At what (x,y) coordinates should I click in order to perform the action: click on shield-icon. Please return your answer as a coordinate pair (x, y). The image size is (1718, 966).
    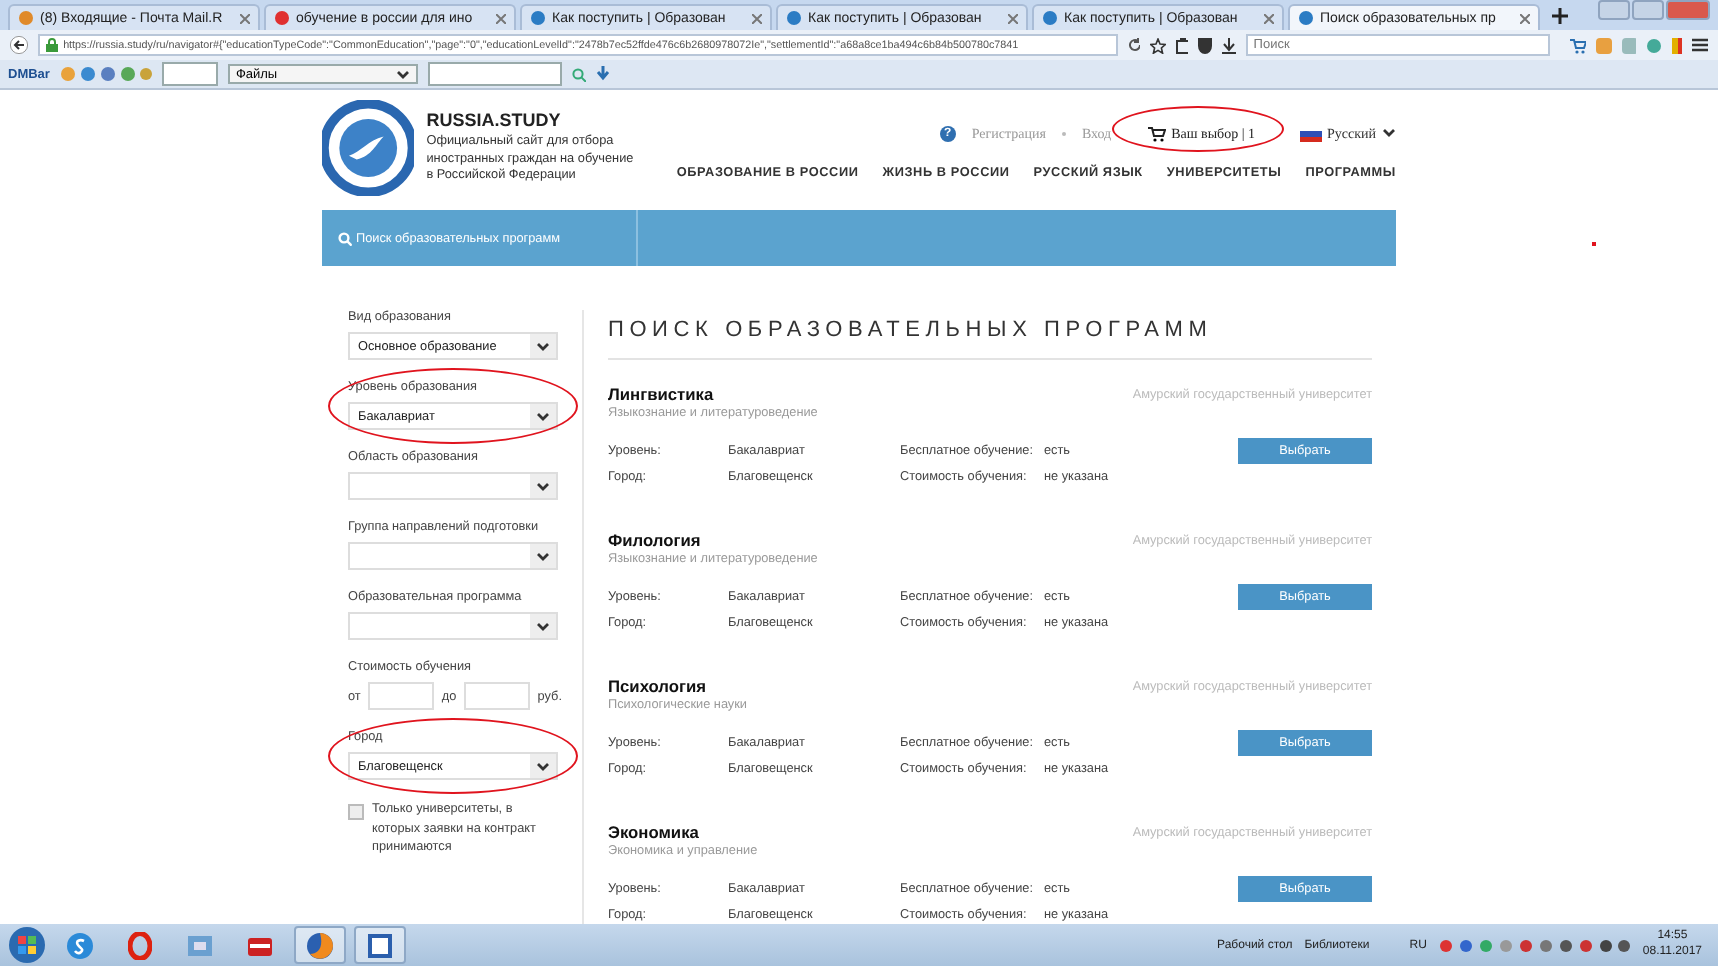
    Looking at the image, I should click on (1205, 45).